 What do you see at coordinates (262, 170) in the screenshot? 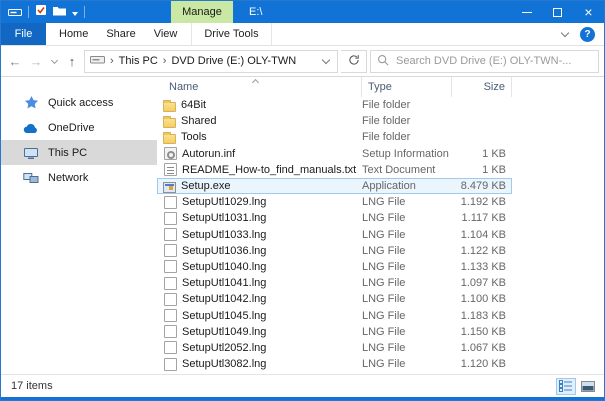
I see `file-name: README_How-to_find_manuals.txt` at bounding box center [262, 170].